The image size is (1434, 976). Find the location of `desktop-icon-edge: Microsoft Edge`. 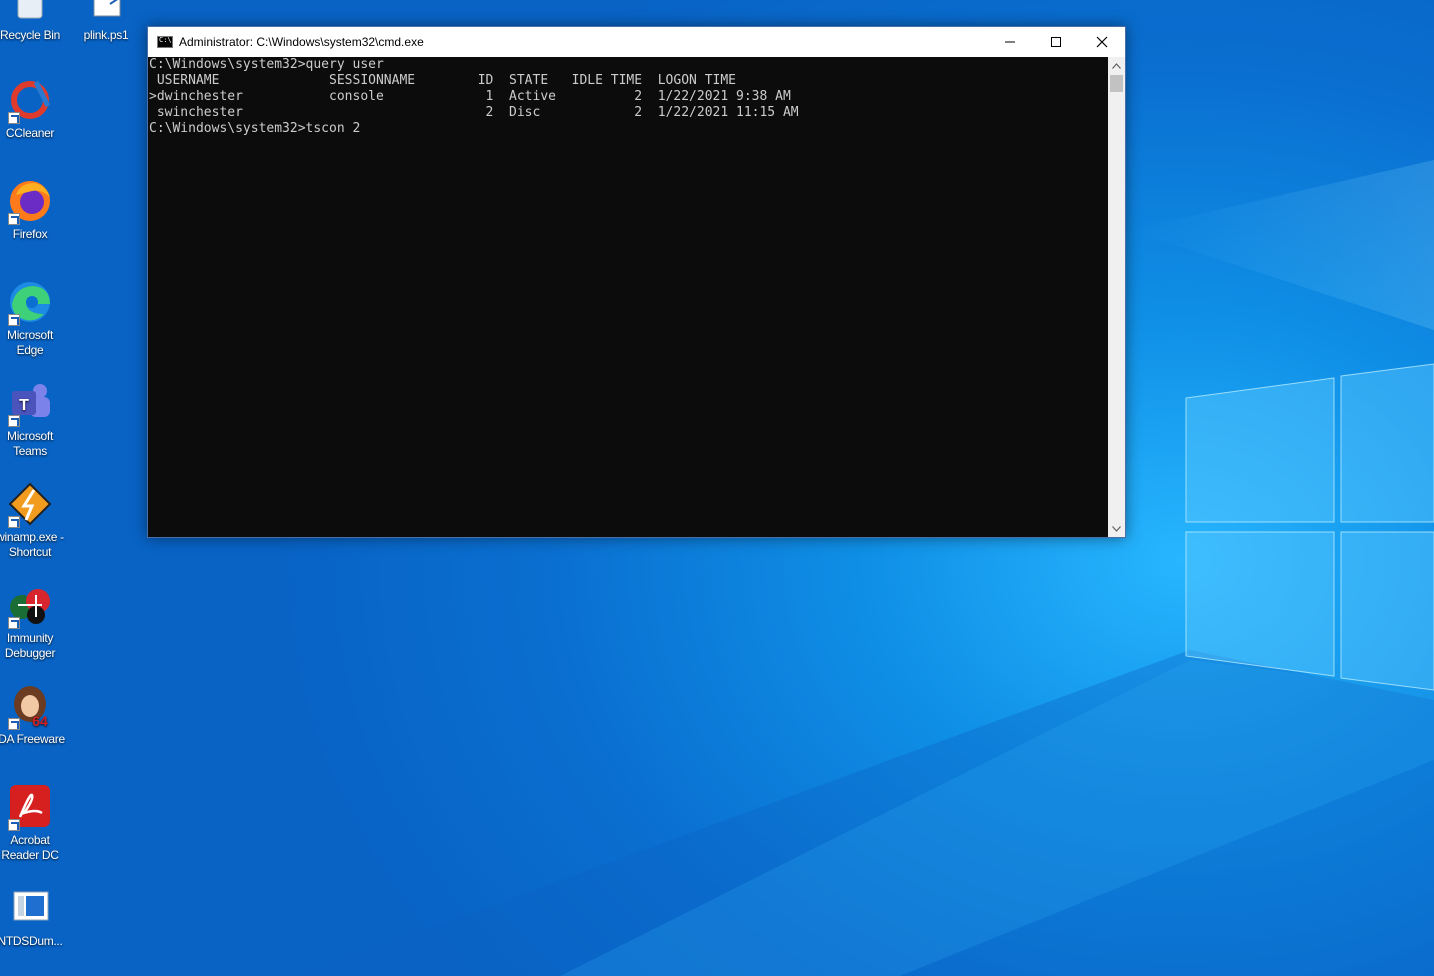

desktop-icon-edge: Microsoft Edge is located at coordinates (34, 318).